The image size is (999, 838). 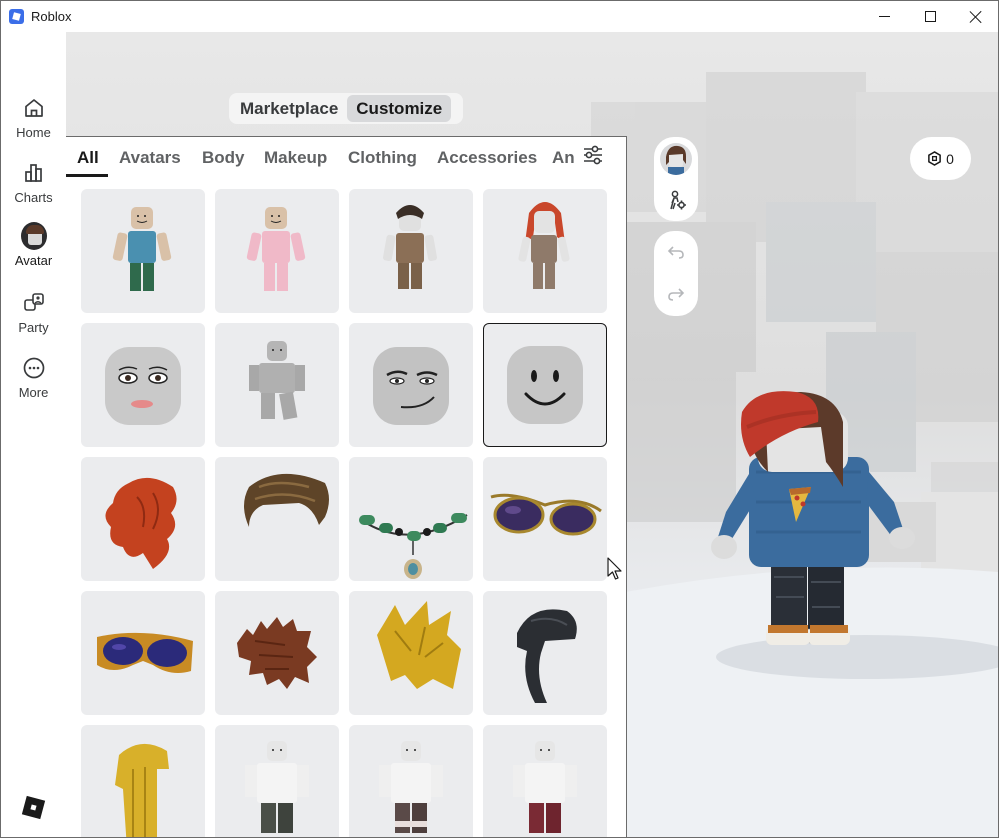 What do you see at coordinates (676, 179) in the screenshot?
I see `avatar-tools-pill` at bounding box center [676, 179].